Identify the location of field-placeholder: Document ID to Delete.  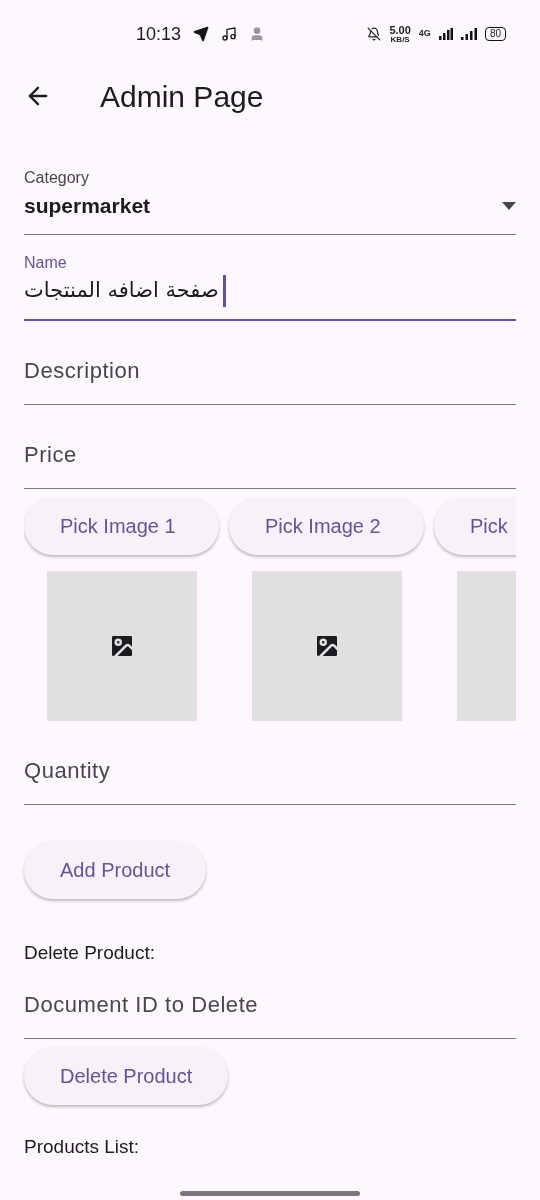
(141, 1005).